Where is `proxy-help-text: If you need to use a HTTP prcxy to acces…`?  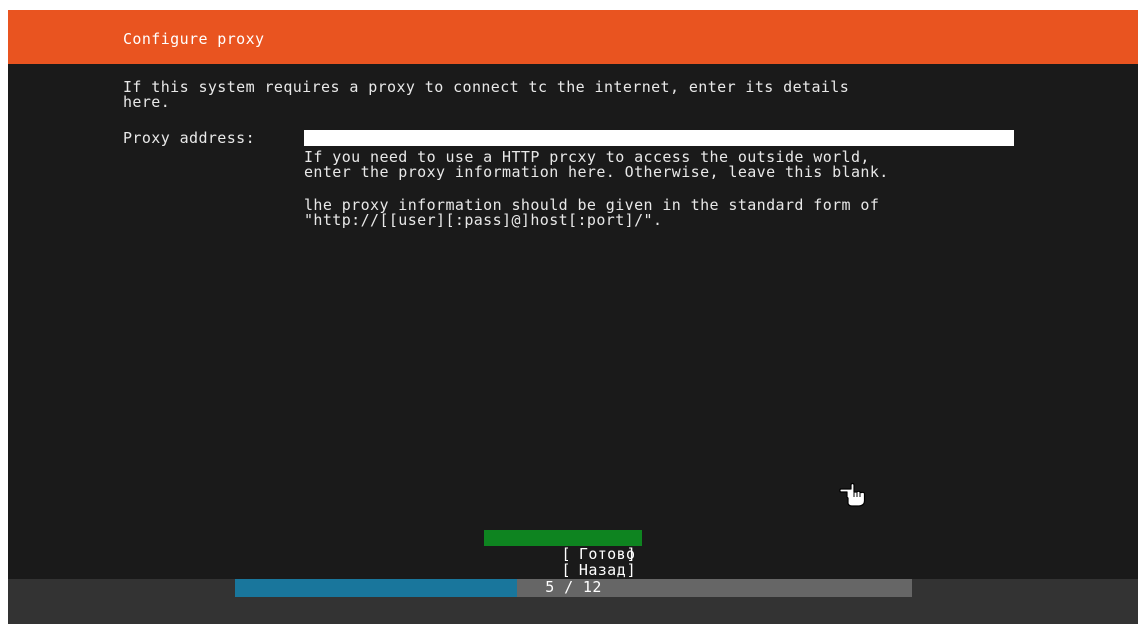 proxy-help-text: If you need to use a HTTP prcxy to acces… is located at coordinates (596, 164).